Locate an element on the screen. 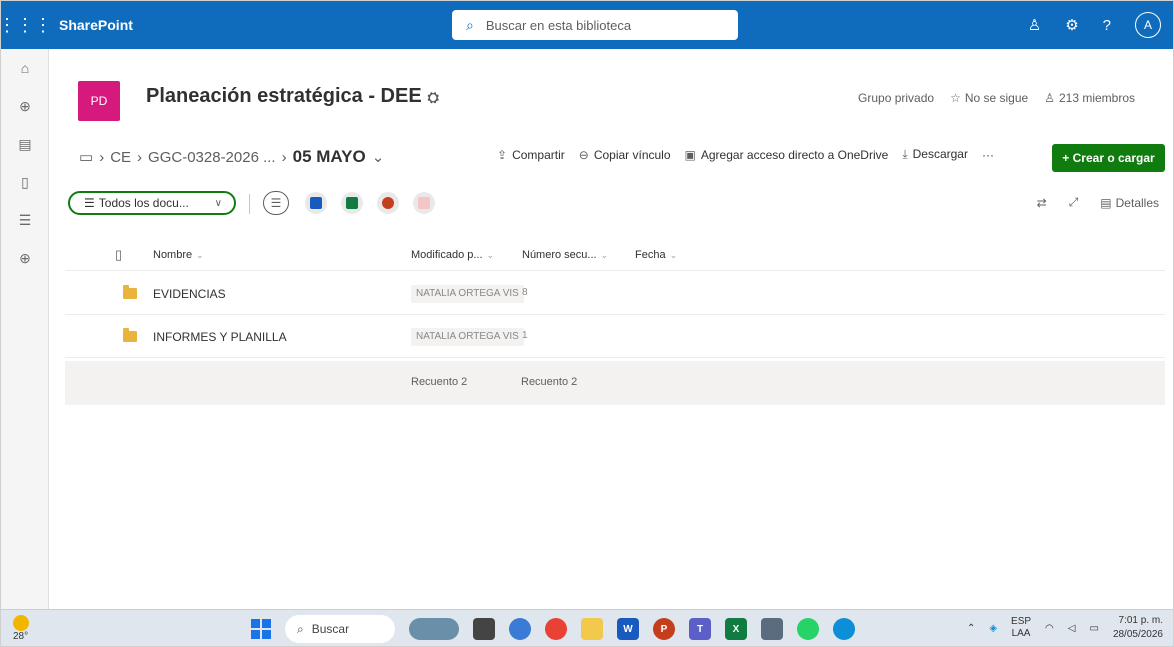 The image size is (1174, 647). teams-icon: T is located at coordinates (700, 629).